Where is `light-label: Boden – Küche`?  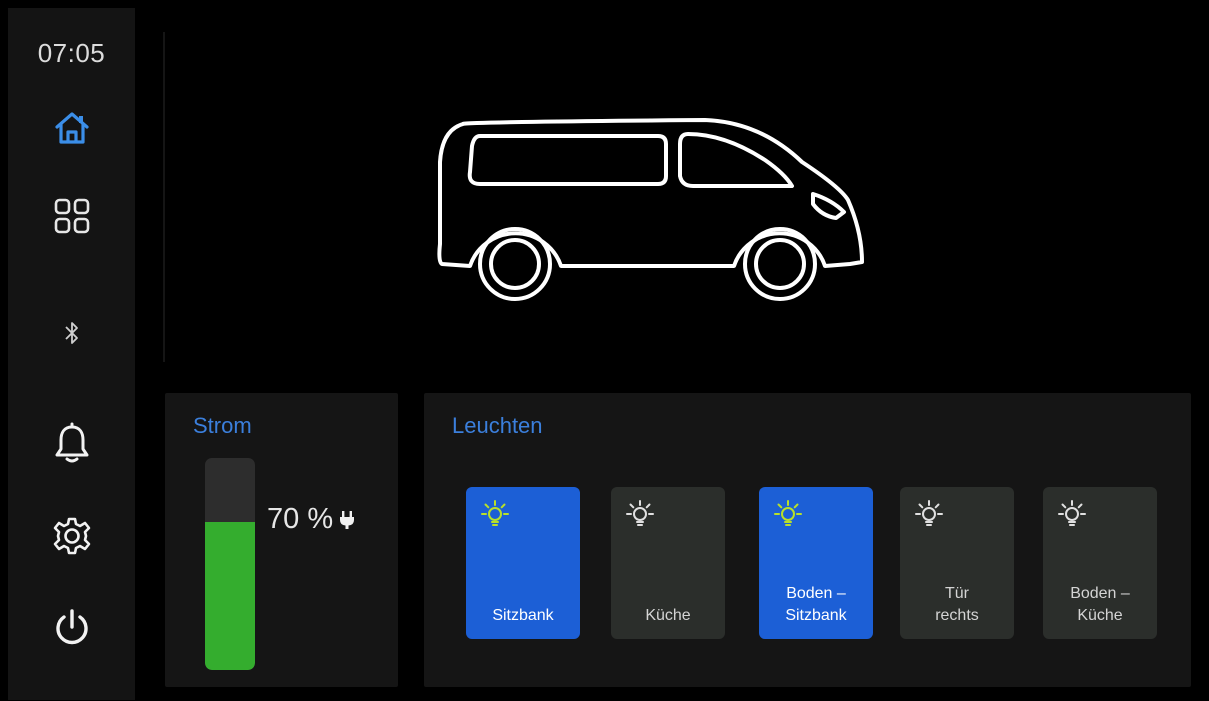
light-label: Boden – Küche is located at coordinates (1100, 604).